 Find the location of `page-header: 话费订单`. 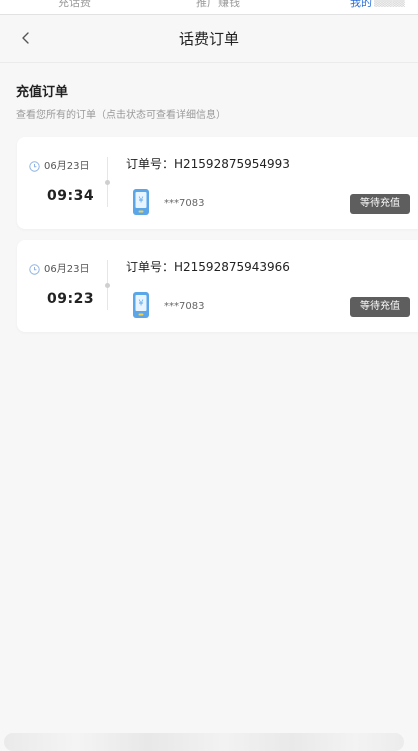

page-header: 话费订单 is located at coordinates (209, 38).